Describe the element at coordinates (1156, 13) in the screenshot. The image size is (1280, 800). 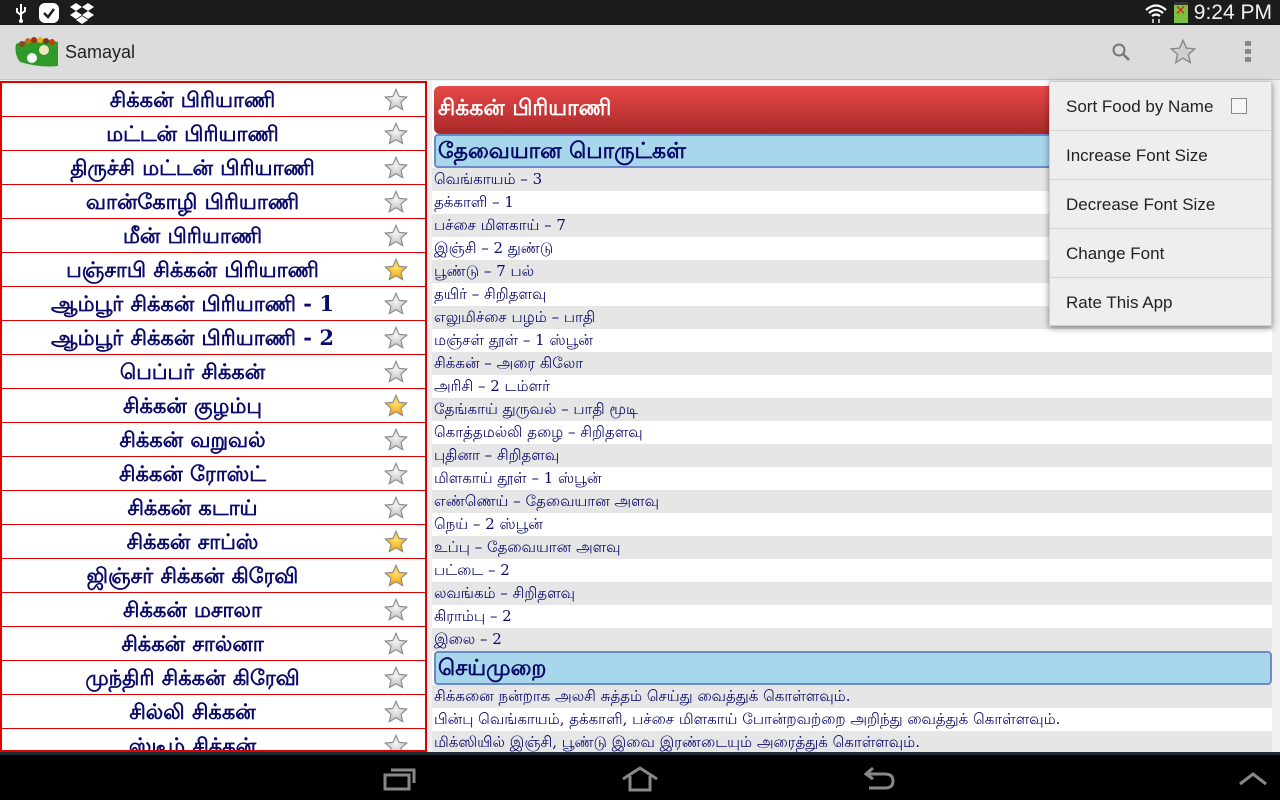
I see `wifi-icon` at that location.